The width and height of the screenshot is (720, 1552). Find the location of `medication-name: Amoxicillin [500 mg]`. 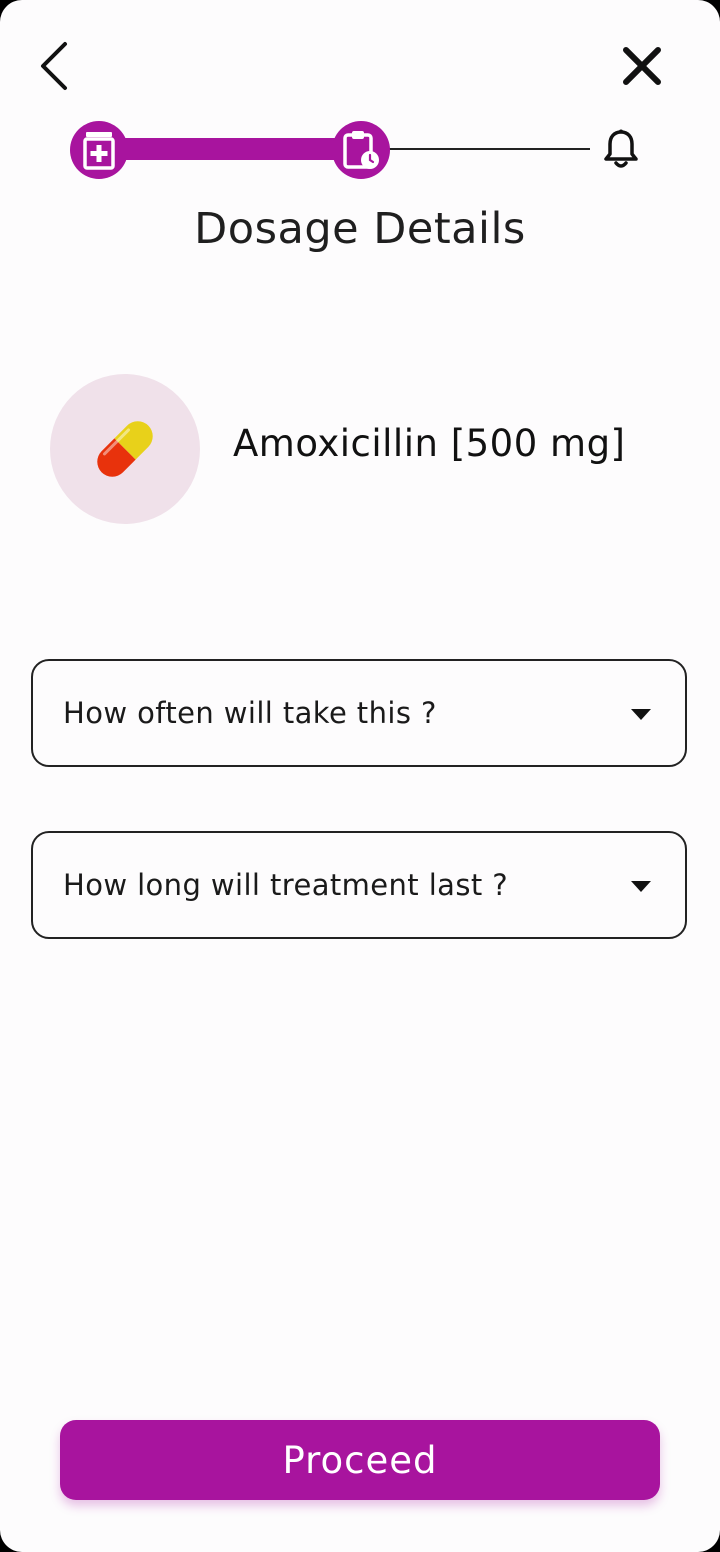

medication-name: Amoxicillin [500 mg] is located at coordinates (429, 443).